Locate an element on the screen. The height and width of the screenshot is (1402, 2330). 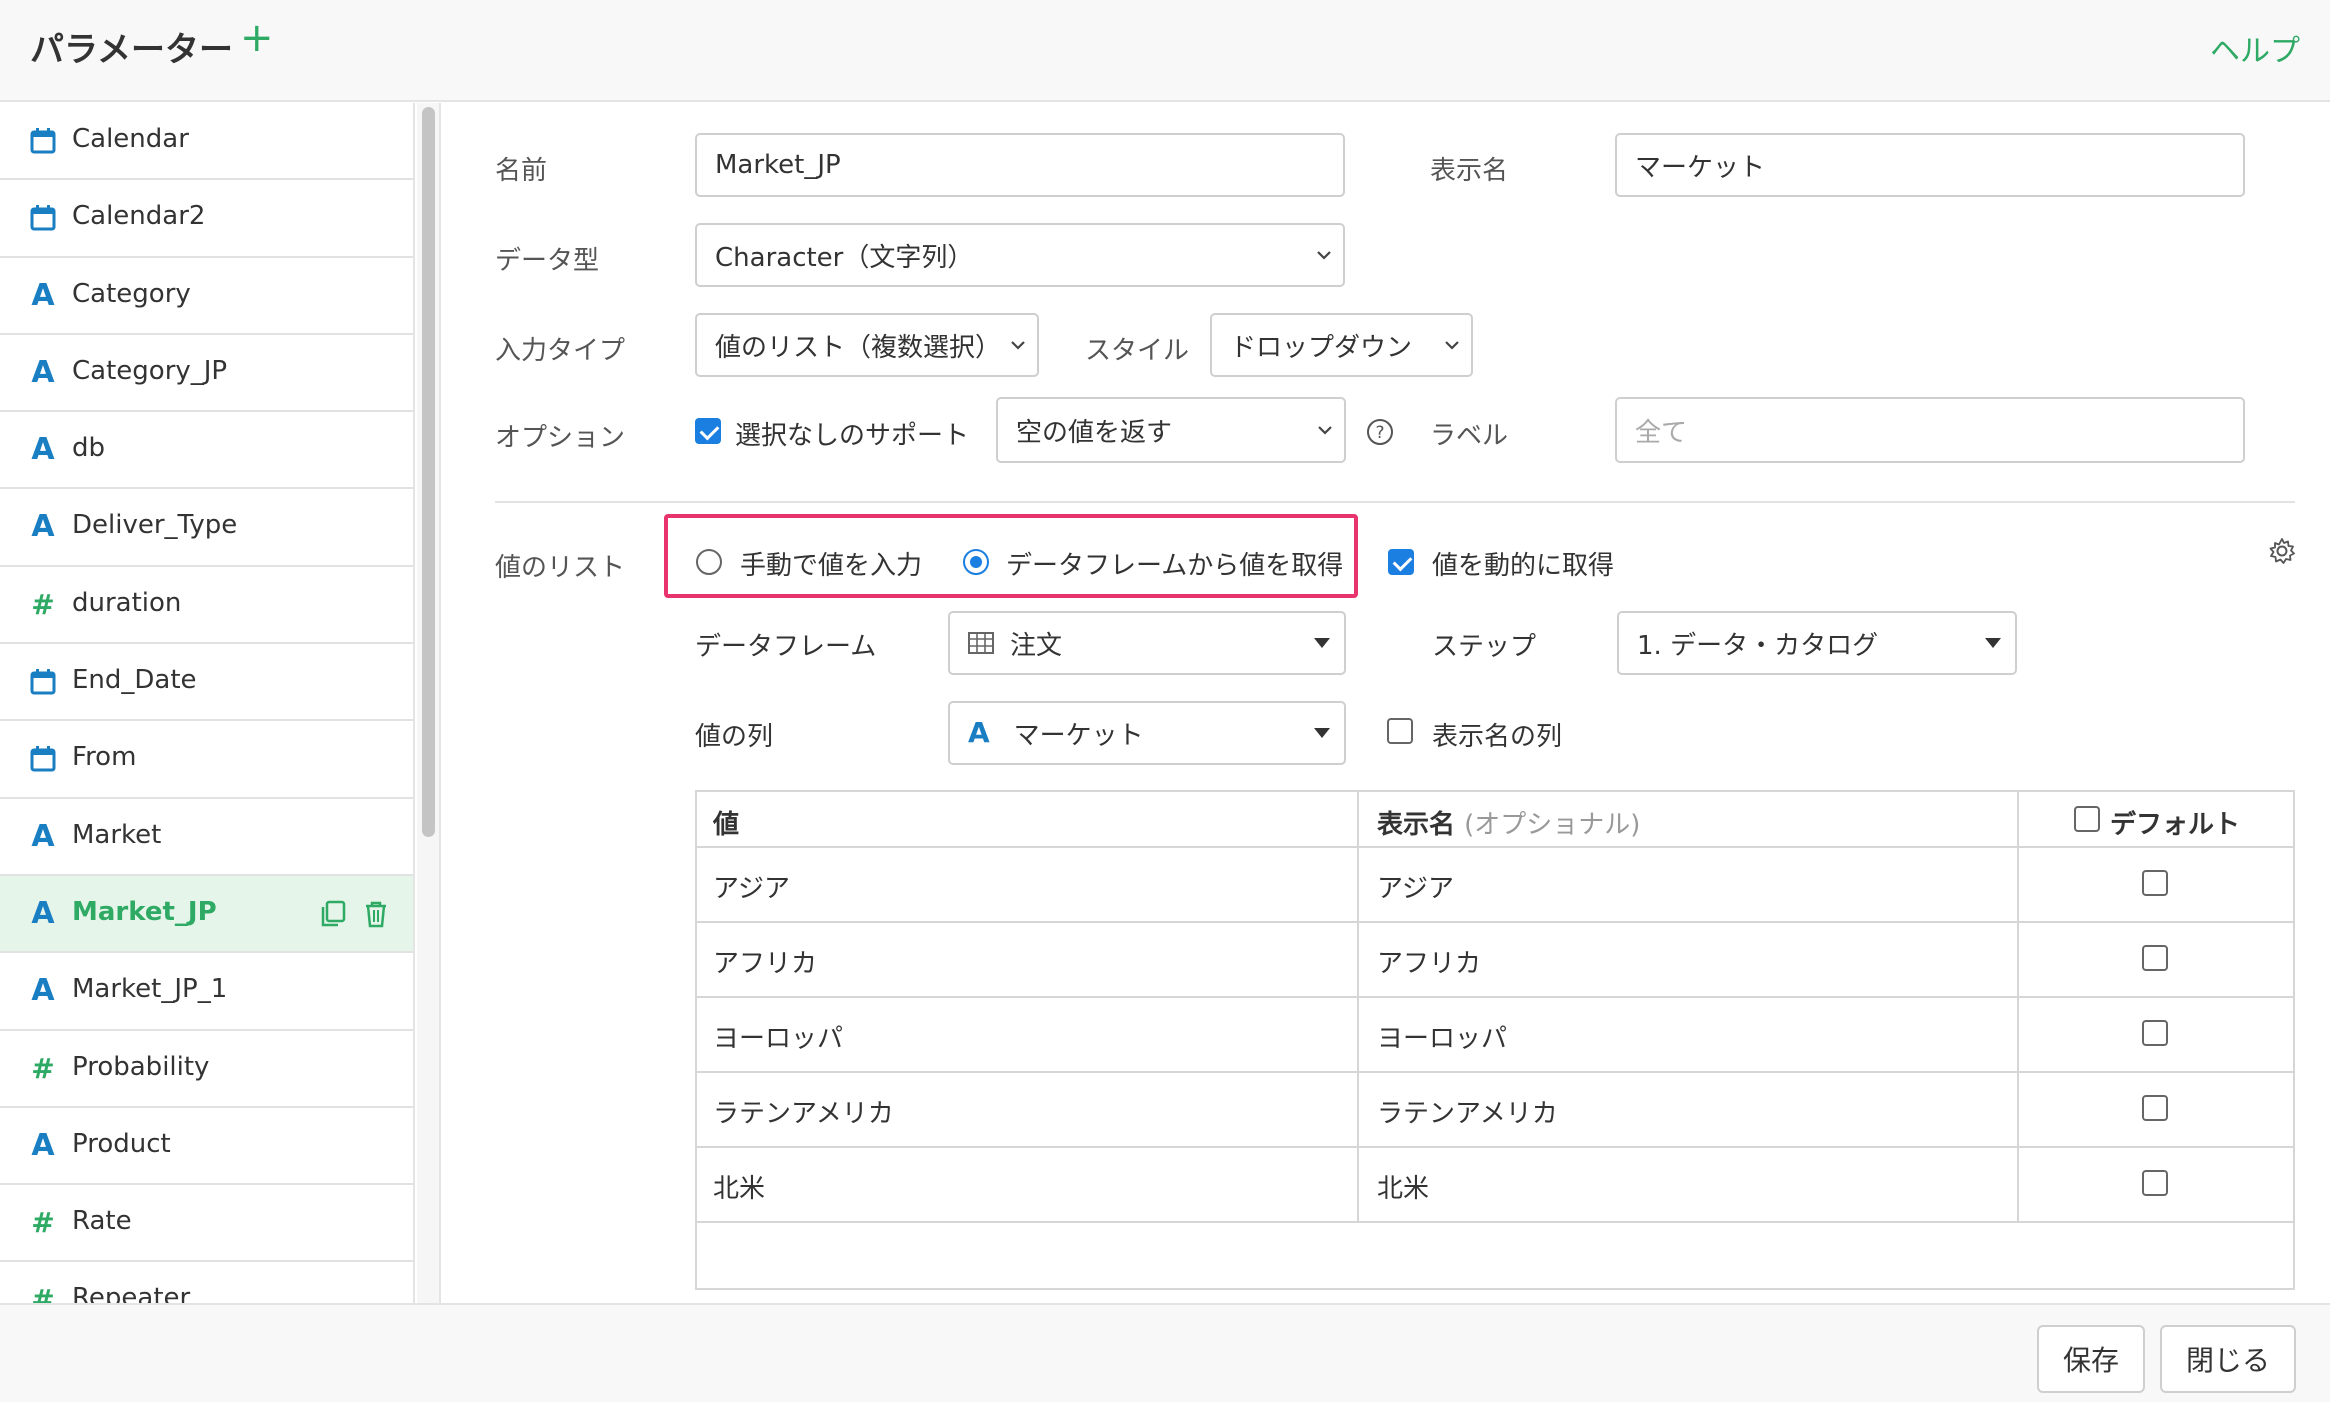
sidebar-item-market-jp: A Market_JP is located at coordinates (206, 914).